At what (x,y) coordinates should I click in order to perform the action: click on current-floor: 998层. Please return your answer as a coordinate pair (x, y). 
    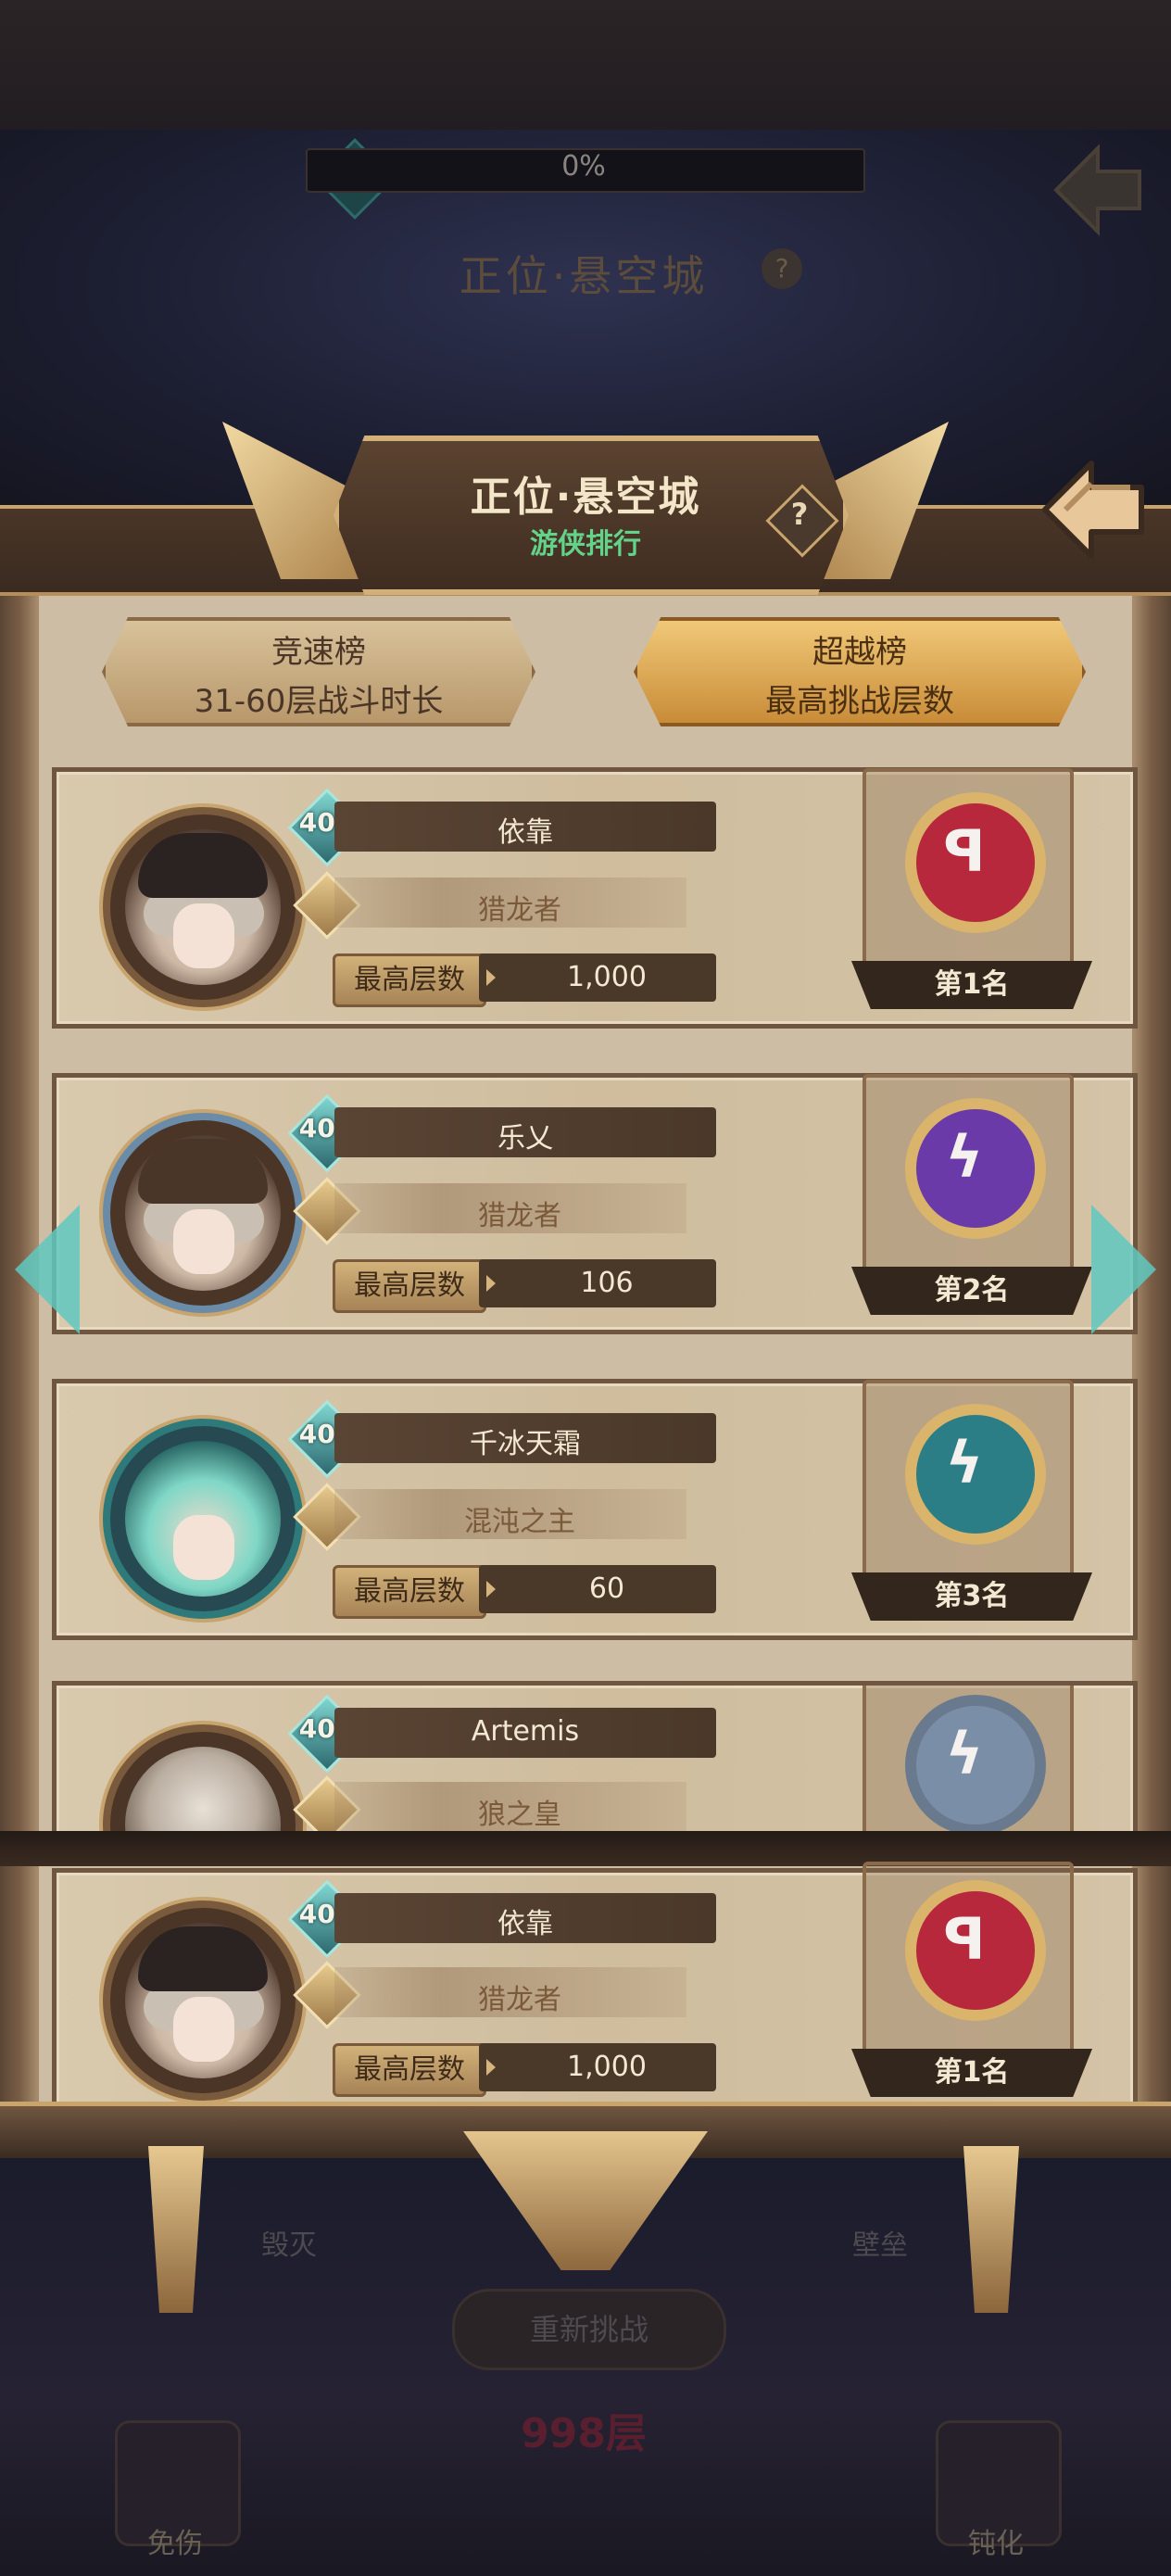
    Looking at the image, I should click on (584, 2433).